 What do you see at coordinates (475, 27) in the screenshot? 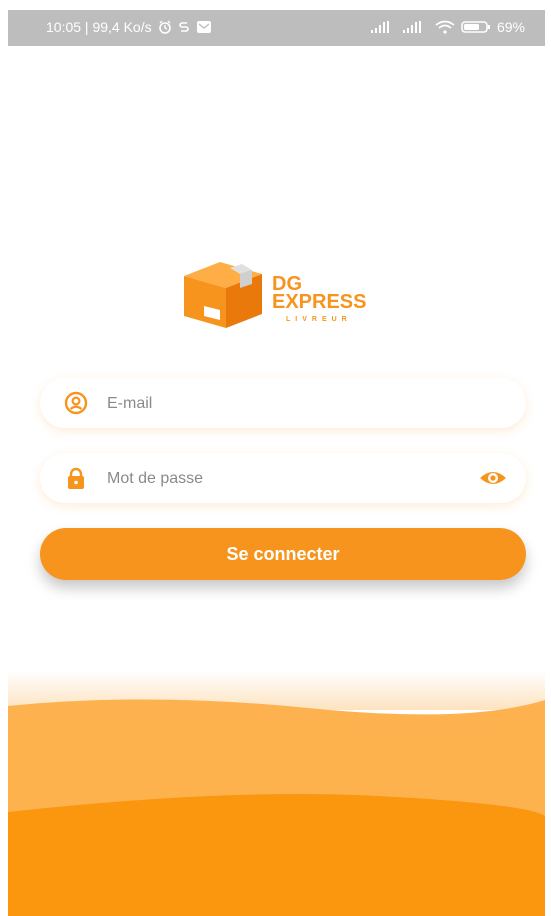
I see `battery-icon` at bounding box center [475, 27].